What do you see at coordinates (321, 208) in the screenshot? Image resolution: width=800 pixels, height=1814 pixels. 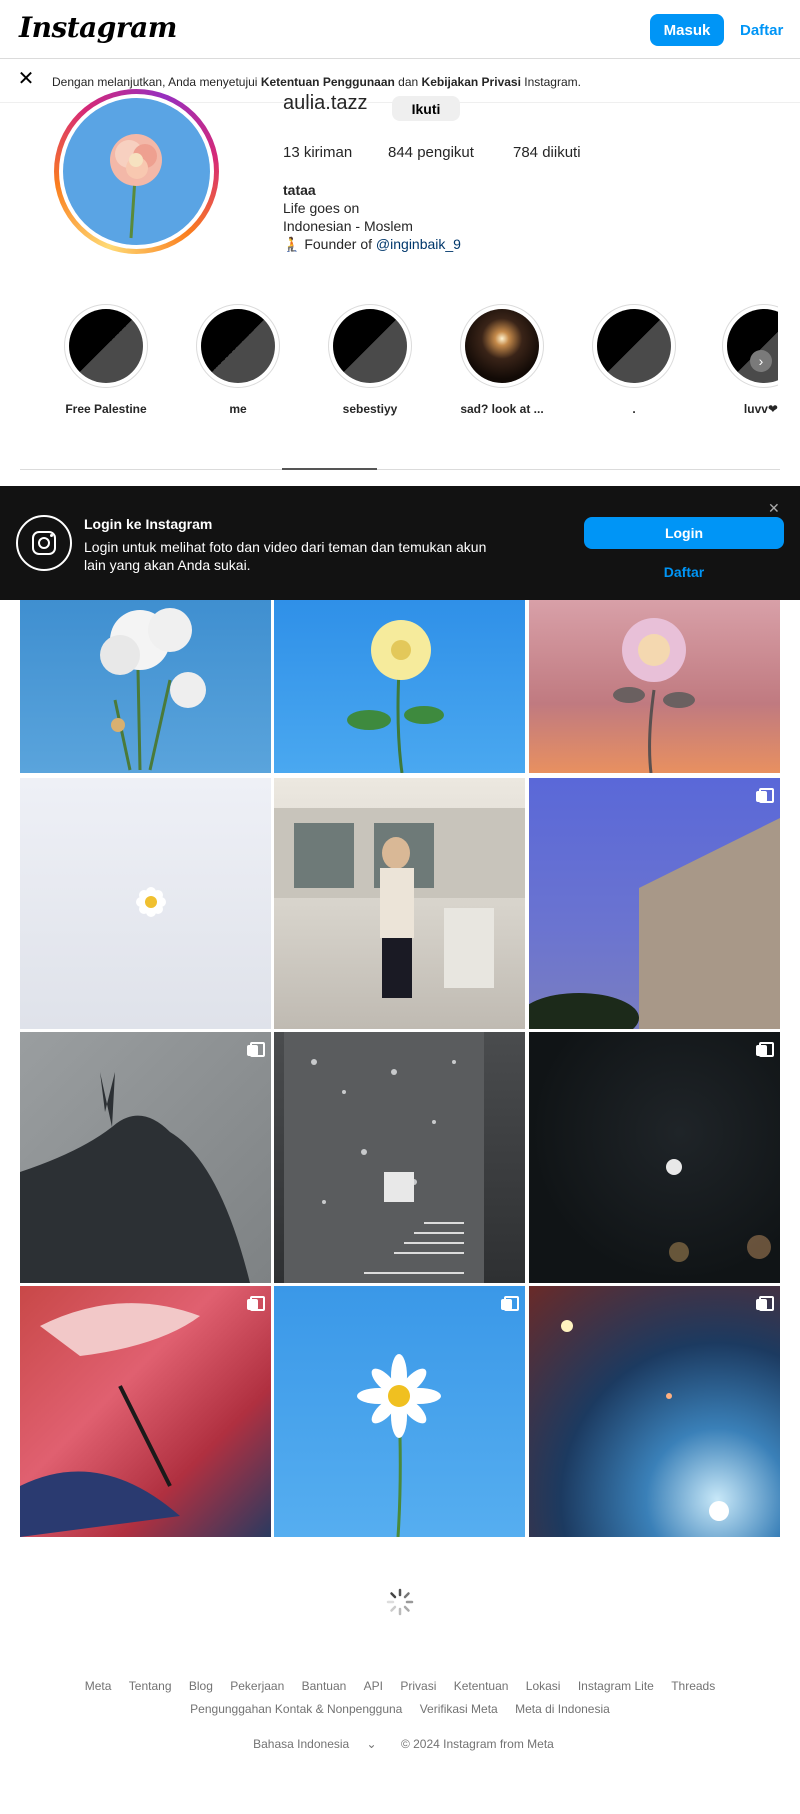 I see `bio-line: Life goes on` at bounding box center [321, 208].